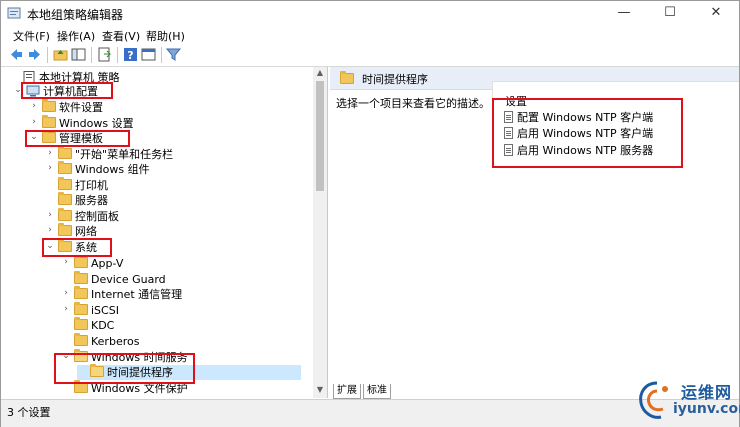  I want to click on watermark: 运维网 iyunv.com, so click(688, 399).